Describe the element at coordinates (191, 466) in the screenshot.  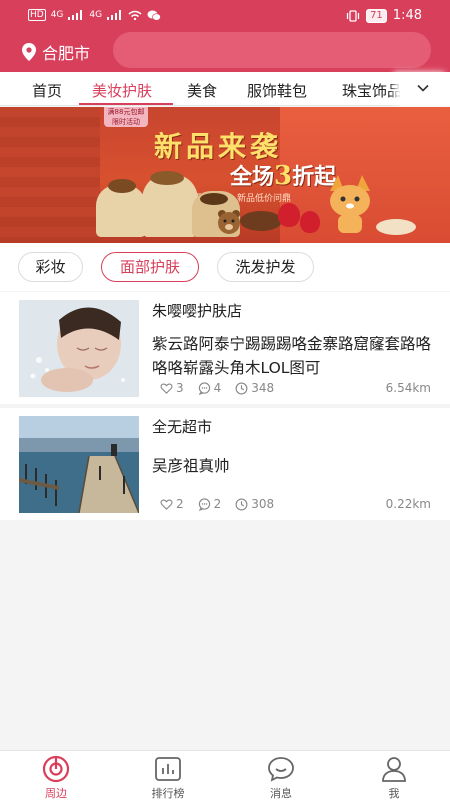
I see `shop-description: 吴彦祖真帅` at that location.